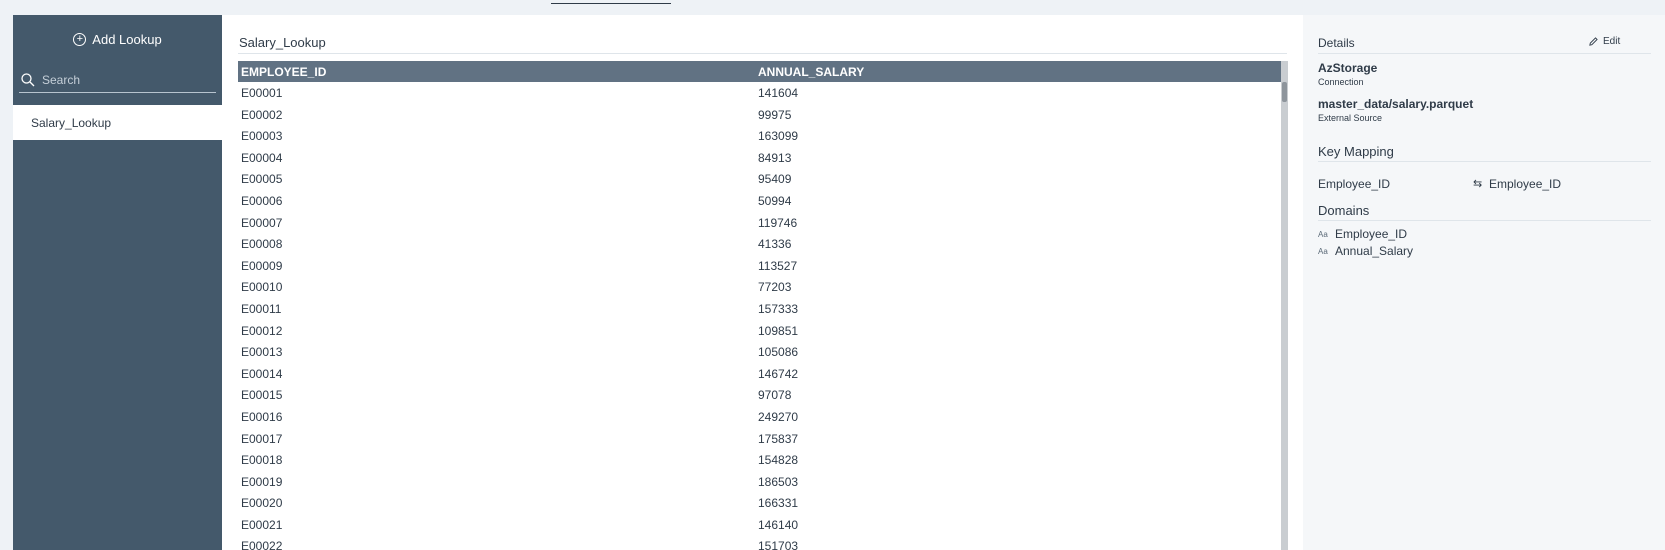  I want to click on employee-id-cell: E00003, so click(262, 136).